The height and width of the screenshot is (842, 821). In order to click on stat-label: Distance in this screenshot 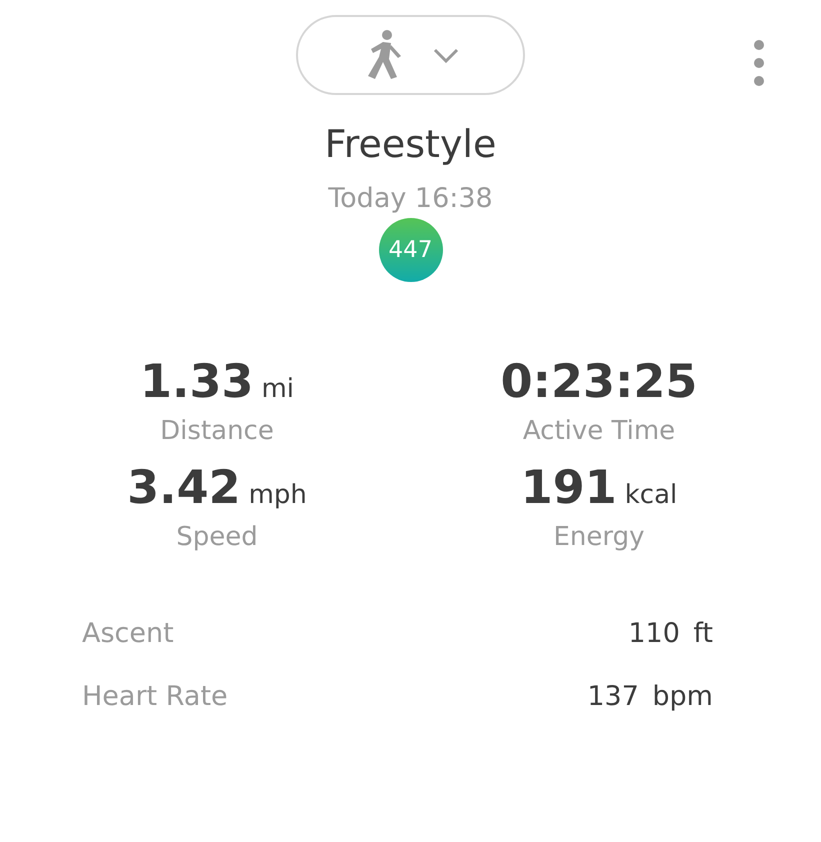, I will do `click(217, 431)`.